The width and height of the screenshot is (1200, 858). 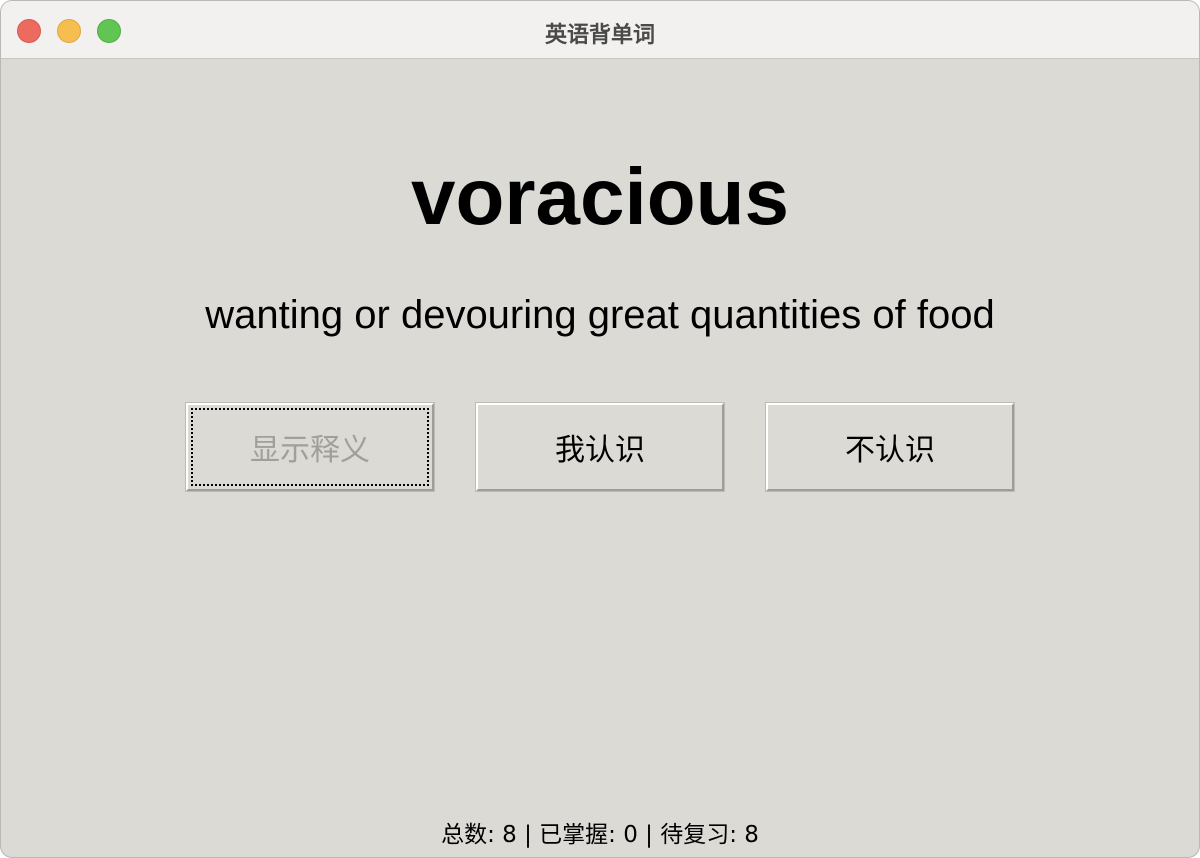 I want to click on show-meaning-button: 显示释义, so click(x=310, y=447).